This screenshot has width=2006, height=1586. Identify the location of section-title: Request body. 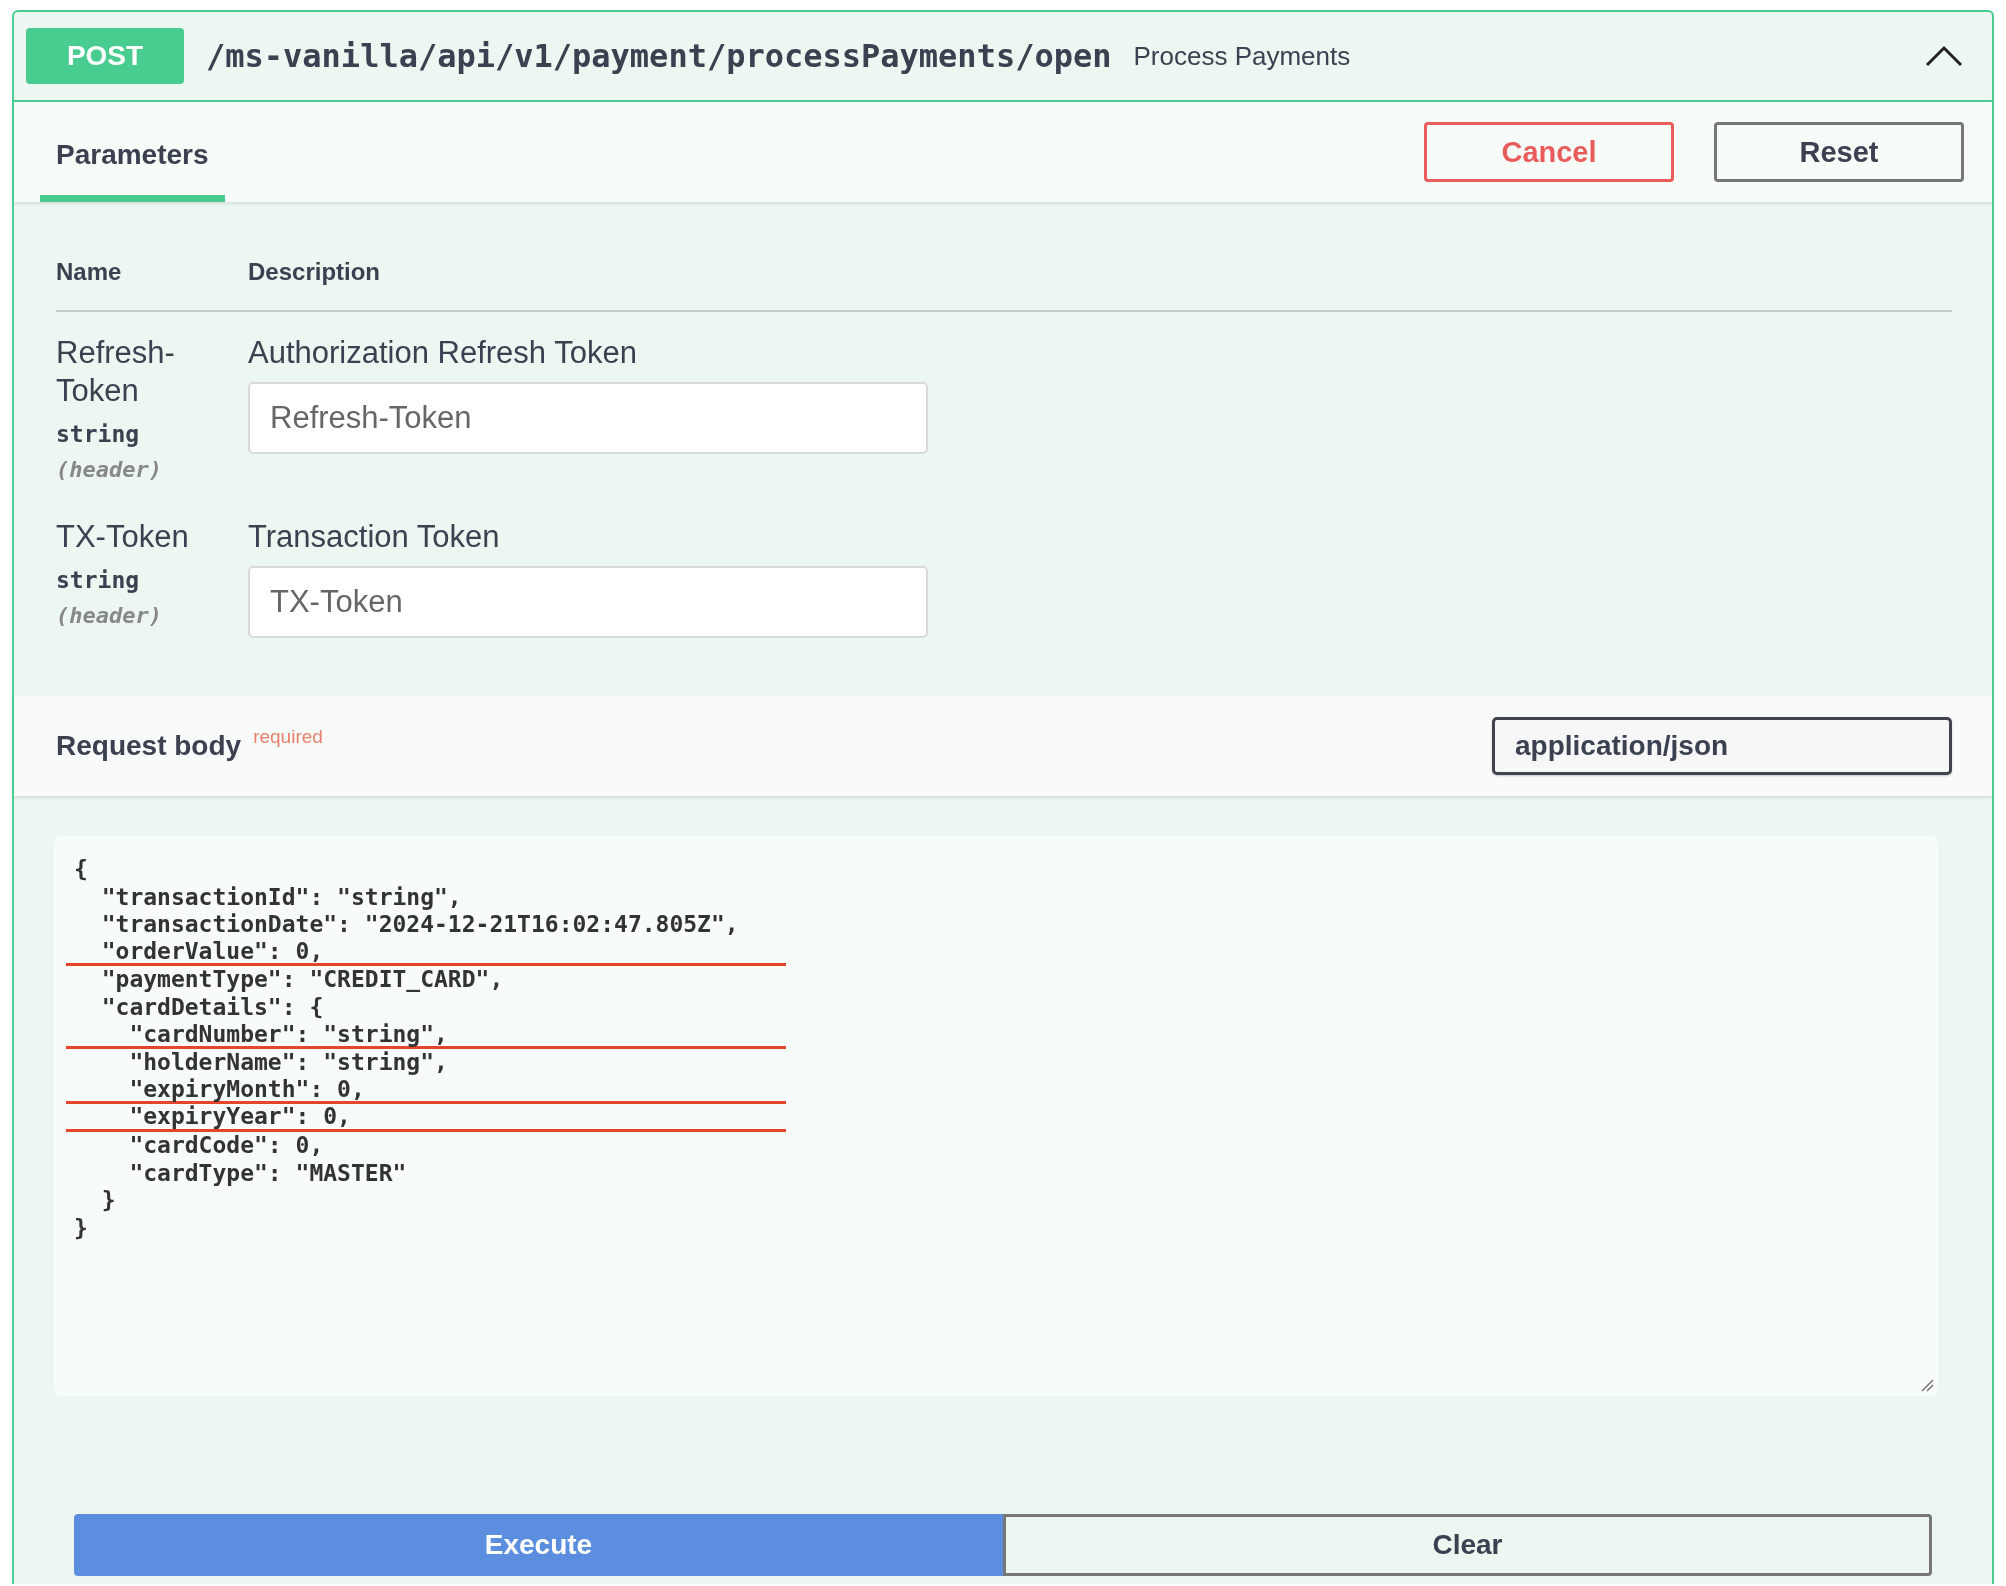
(149, 746).